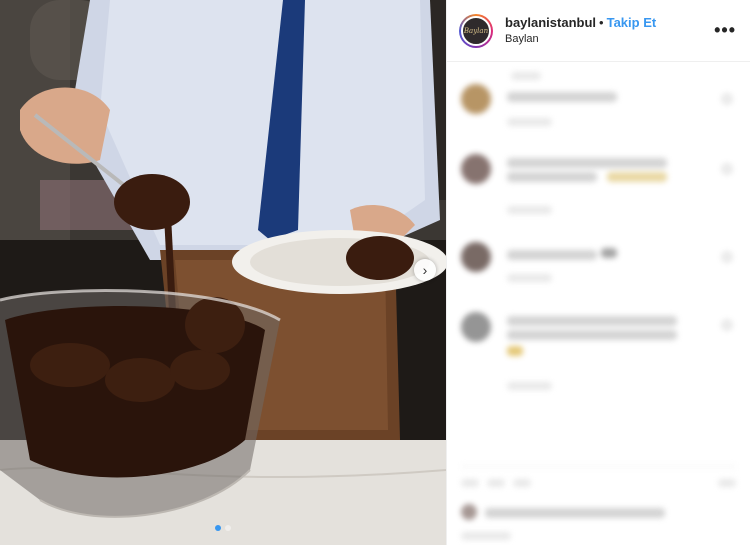 This screenshot has width=750, height=545. Describe the element at coordinates (550, 22) in the screenshot. I see `username-link: baylanistanbul` at that location.